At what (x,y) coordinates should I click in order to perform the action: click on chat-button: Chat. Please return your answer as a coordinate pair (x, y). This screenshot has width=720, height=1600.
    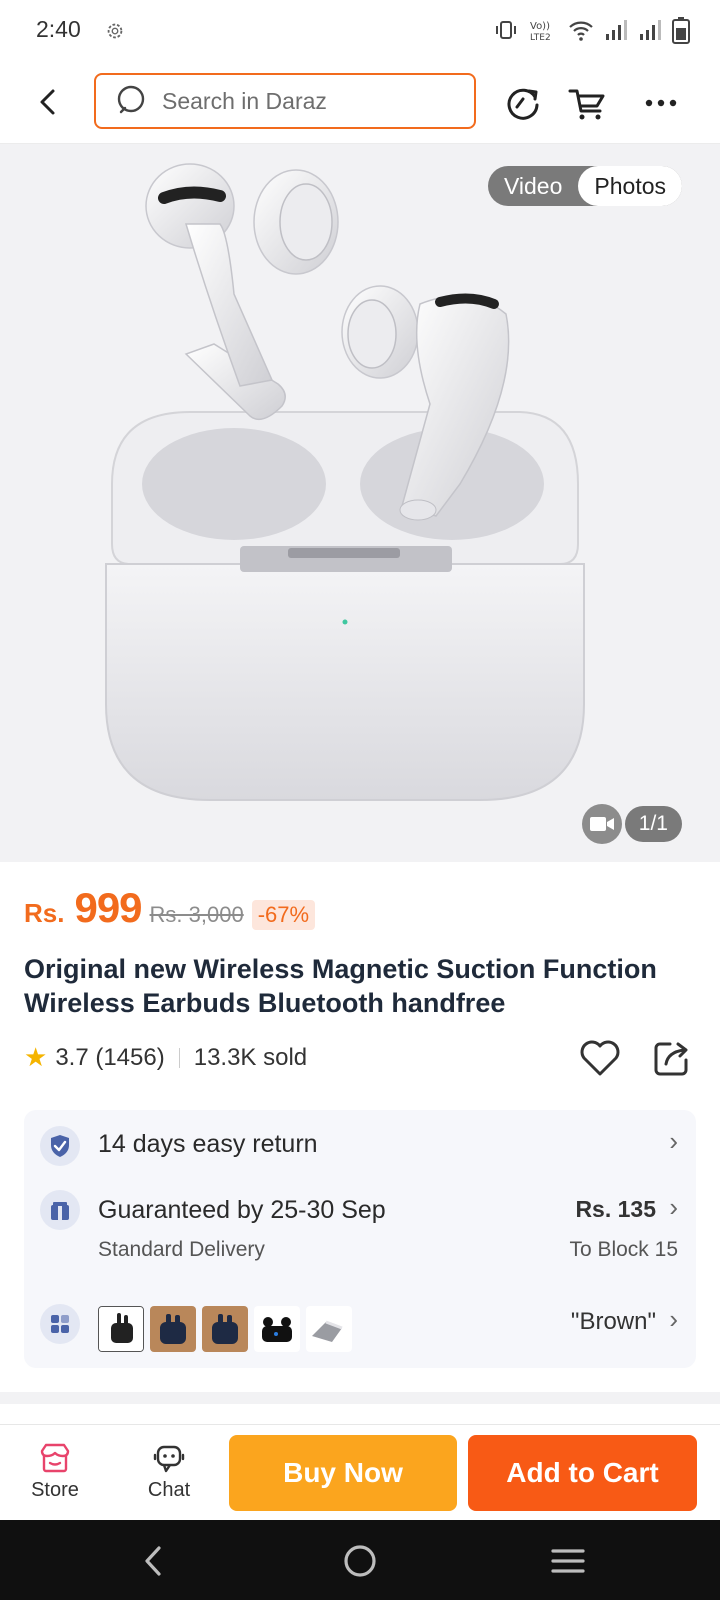
    Looking at the image, I should click on (169, 1473).